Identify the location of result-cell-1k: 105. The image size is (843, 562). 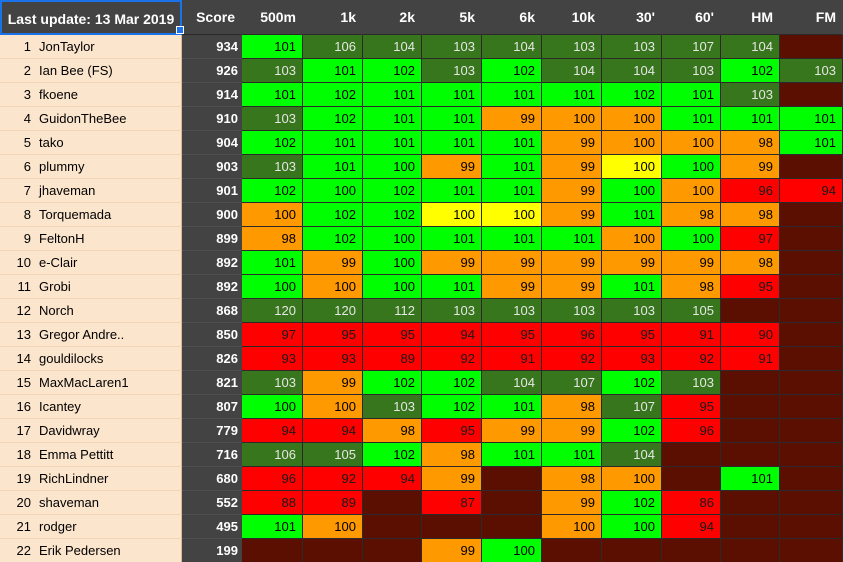
(333, 455).